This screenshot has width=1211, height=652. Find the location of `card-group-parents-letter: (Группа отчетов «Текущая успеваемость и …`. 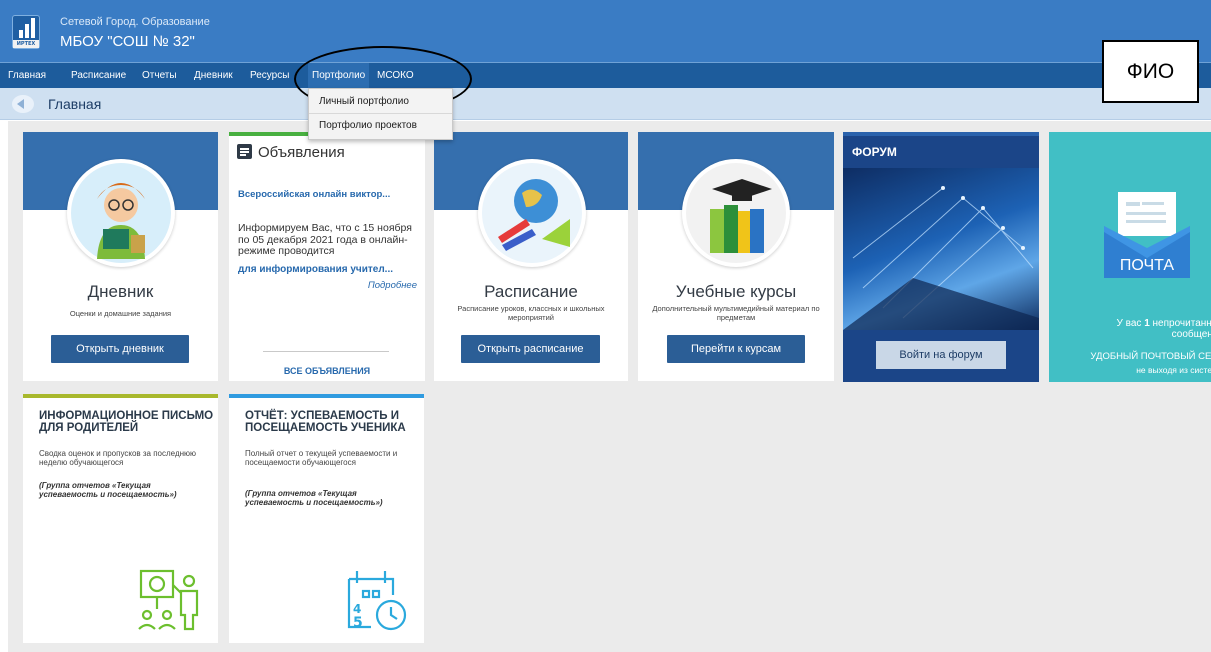

card-group-parents-letter: (Группа отчетов «Текущая успеваемость и … is located at coordinates (108, 490).